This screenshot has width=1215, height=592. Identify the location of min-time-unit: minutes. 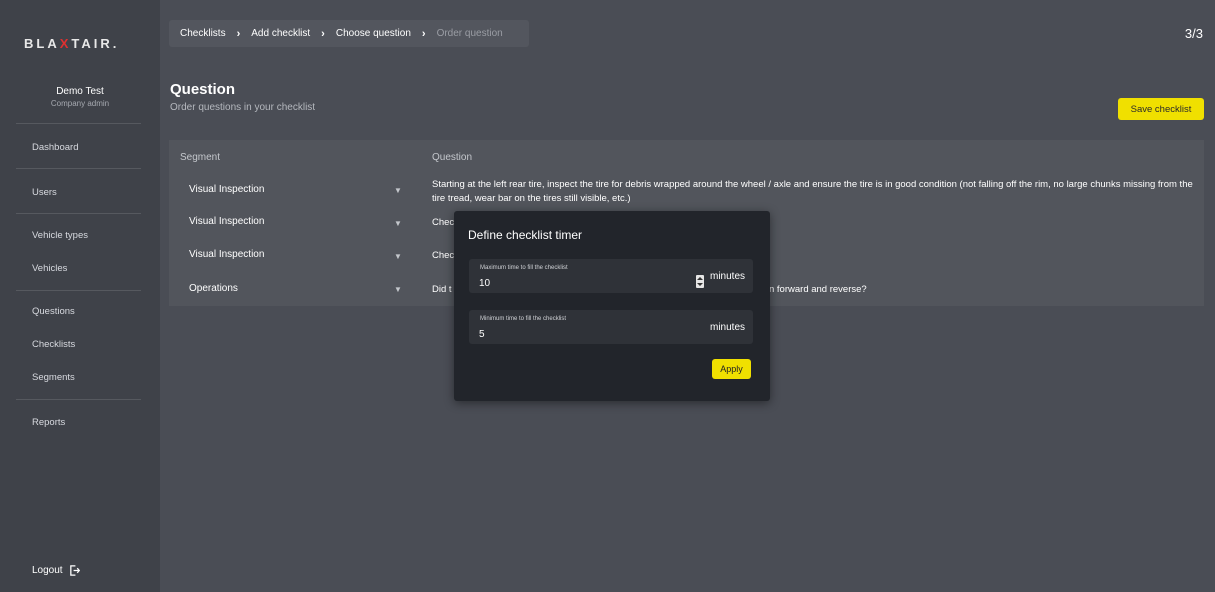
(727, 327).